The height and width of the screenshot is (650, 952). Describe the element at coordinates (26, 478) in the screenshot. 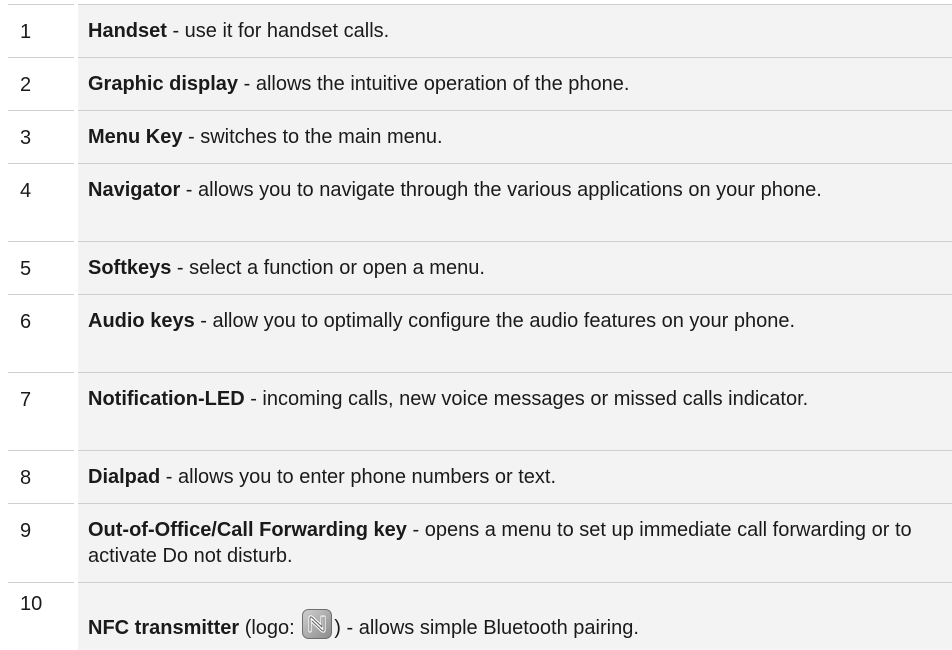

I see `row-number: 8` at that location.